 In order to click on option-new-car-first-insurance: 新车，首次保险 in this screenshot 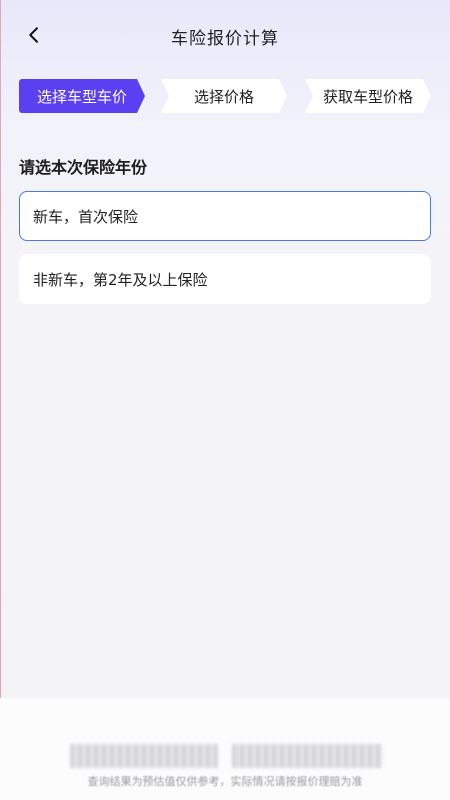, I will do `click(225, 216)`.